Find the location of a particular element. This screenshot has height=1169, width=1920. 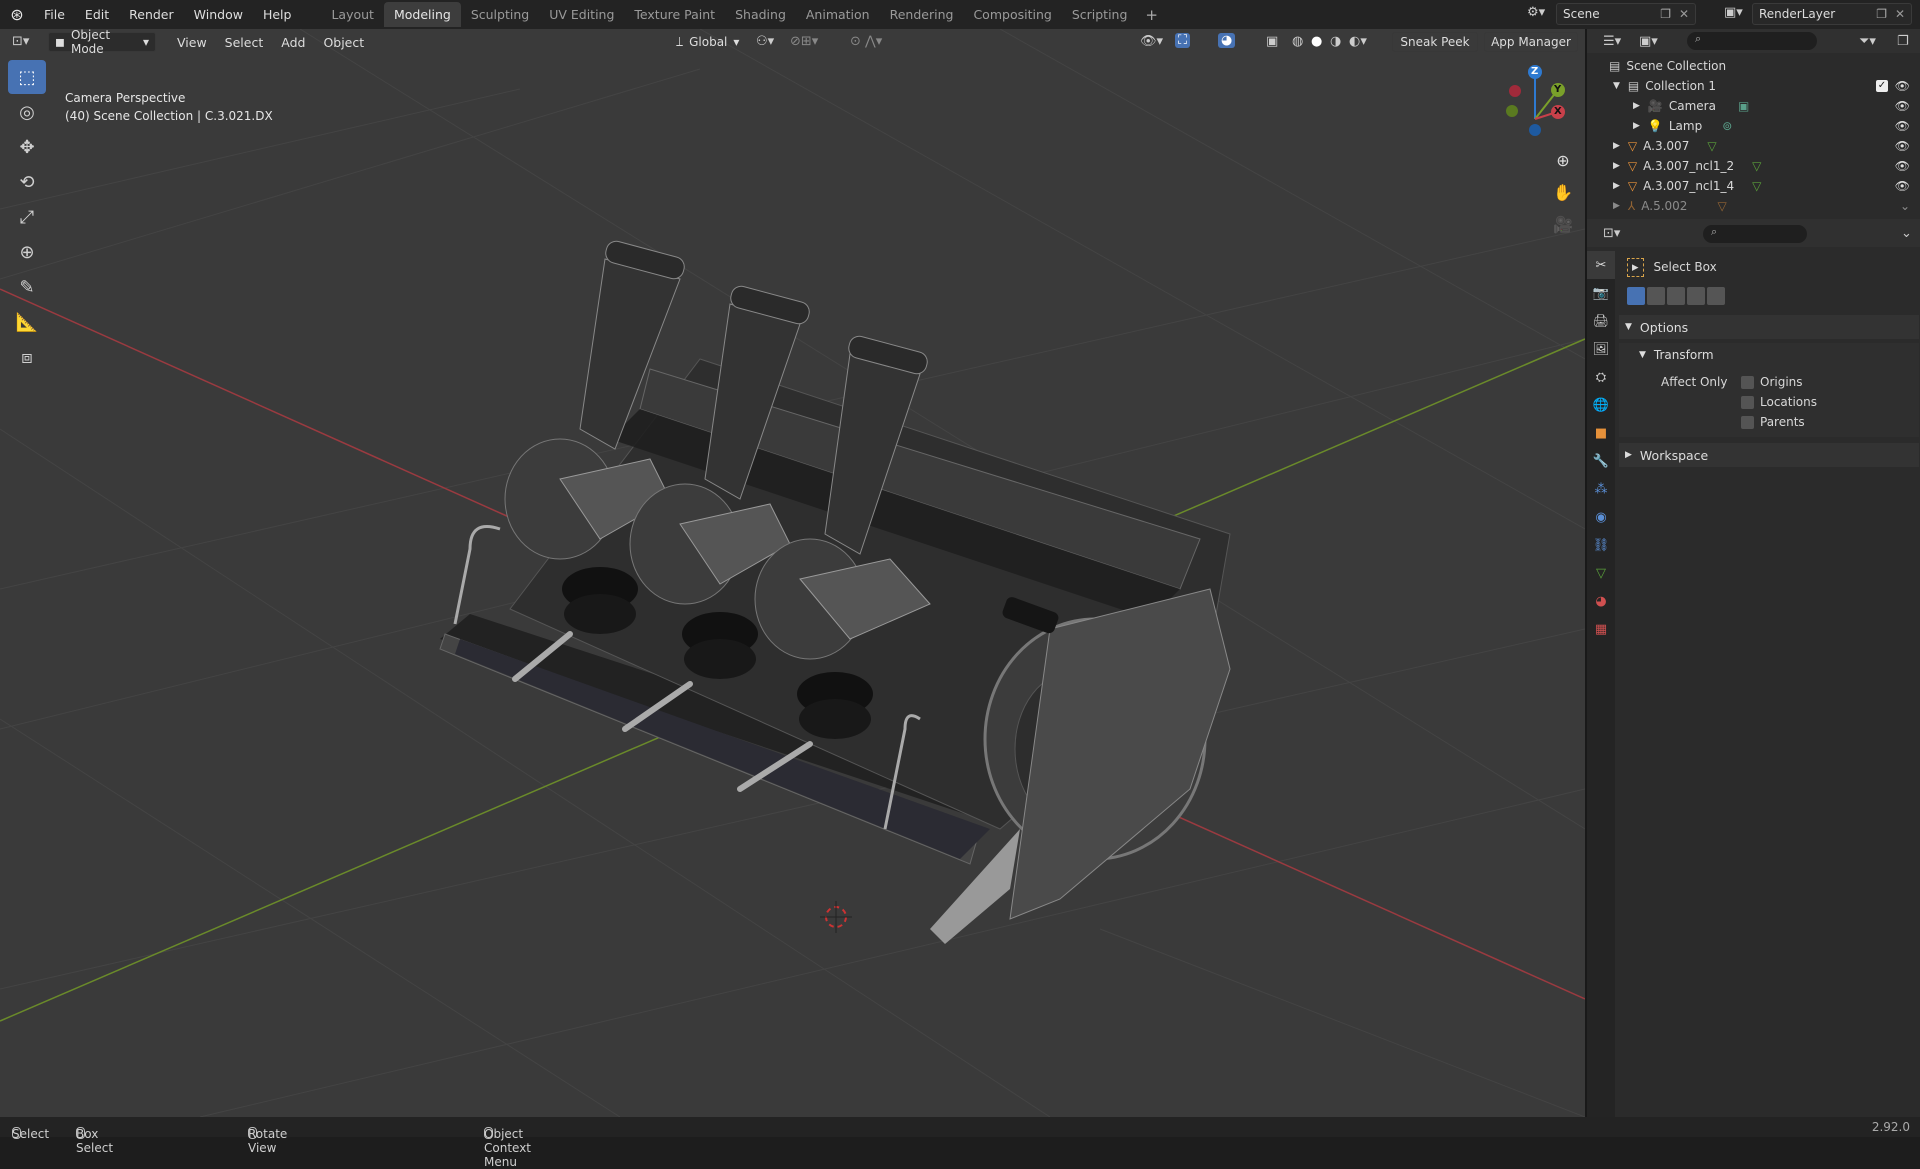

menu-window: Window is located at coordinates (218, 14).